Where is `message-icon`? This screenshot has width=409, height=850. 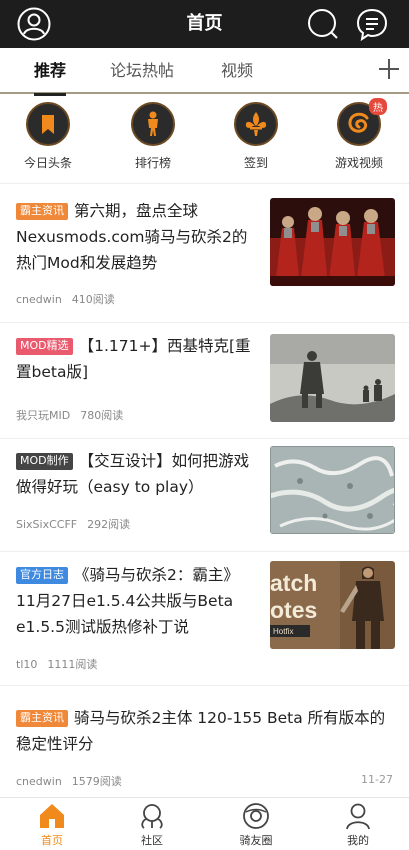
message-icon is located at coordinates (372, 24).